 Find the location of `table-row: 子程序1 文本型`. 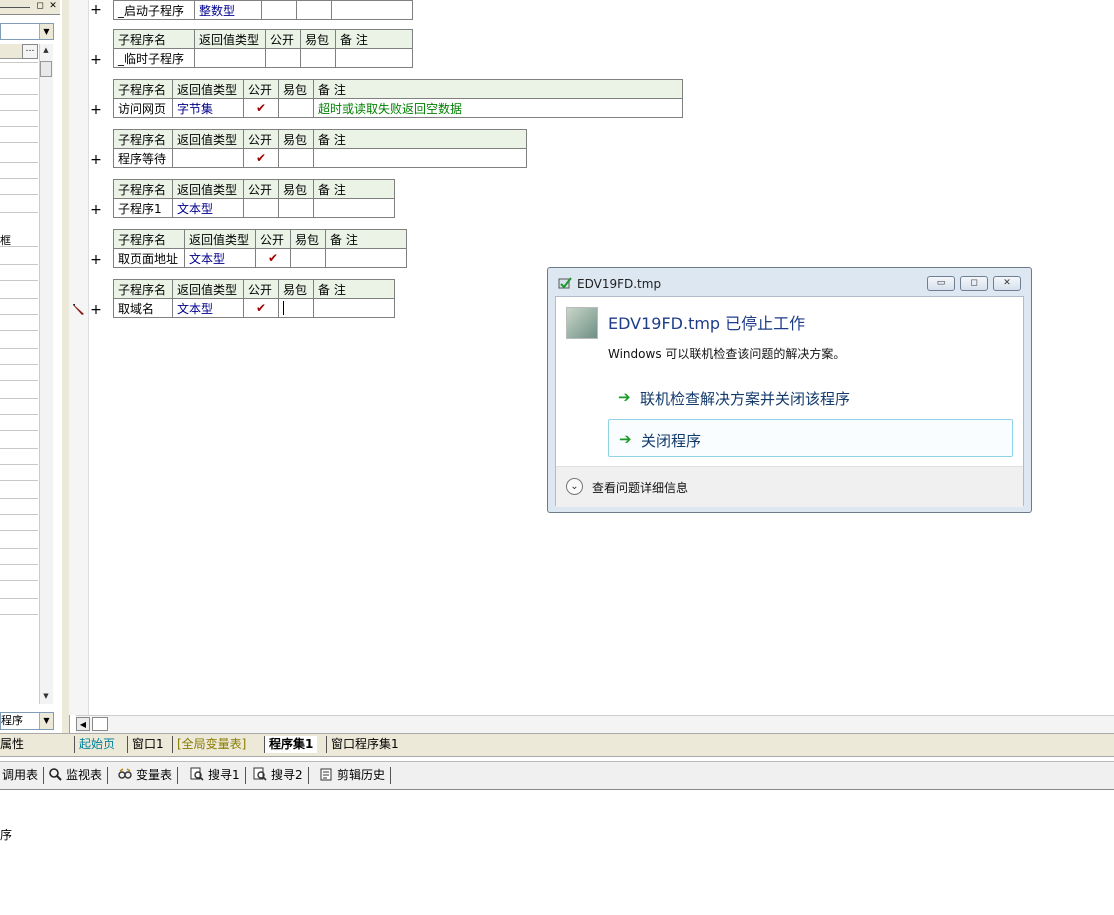

table-row: 子程序1 文本型 is located at coordinates (254, 208).